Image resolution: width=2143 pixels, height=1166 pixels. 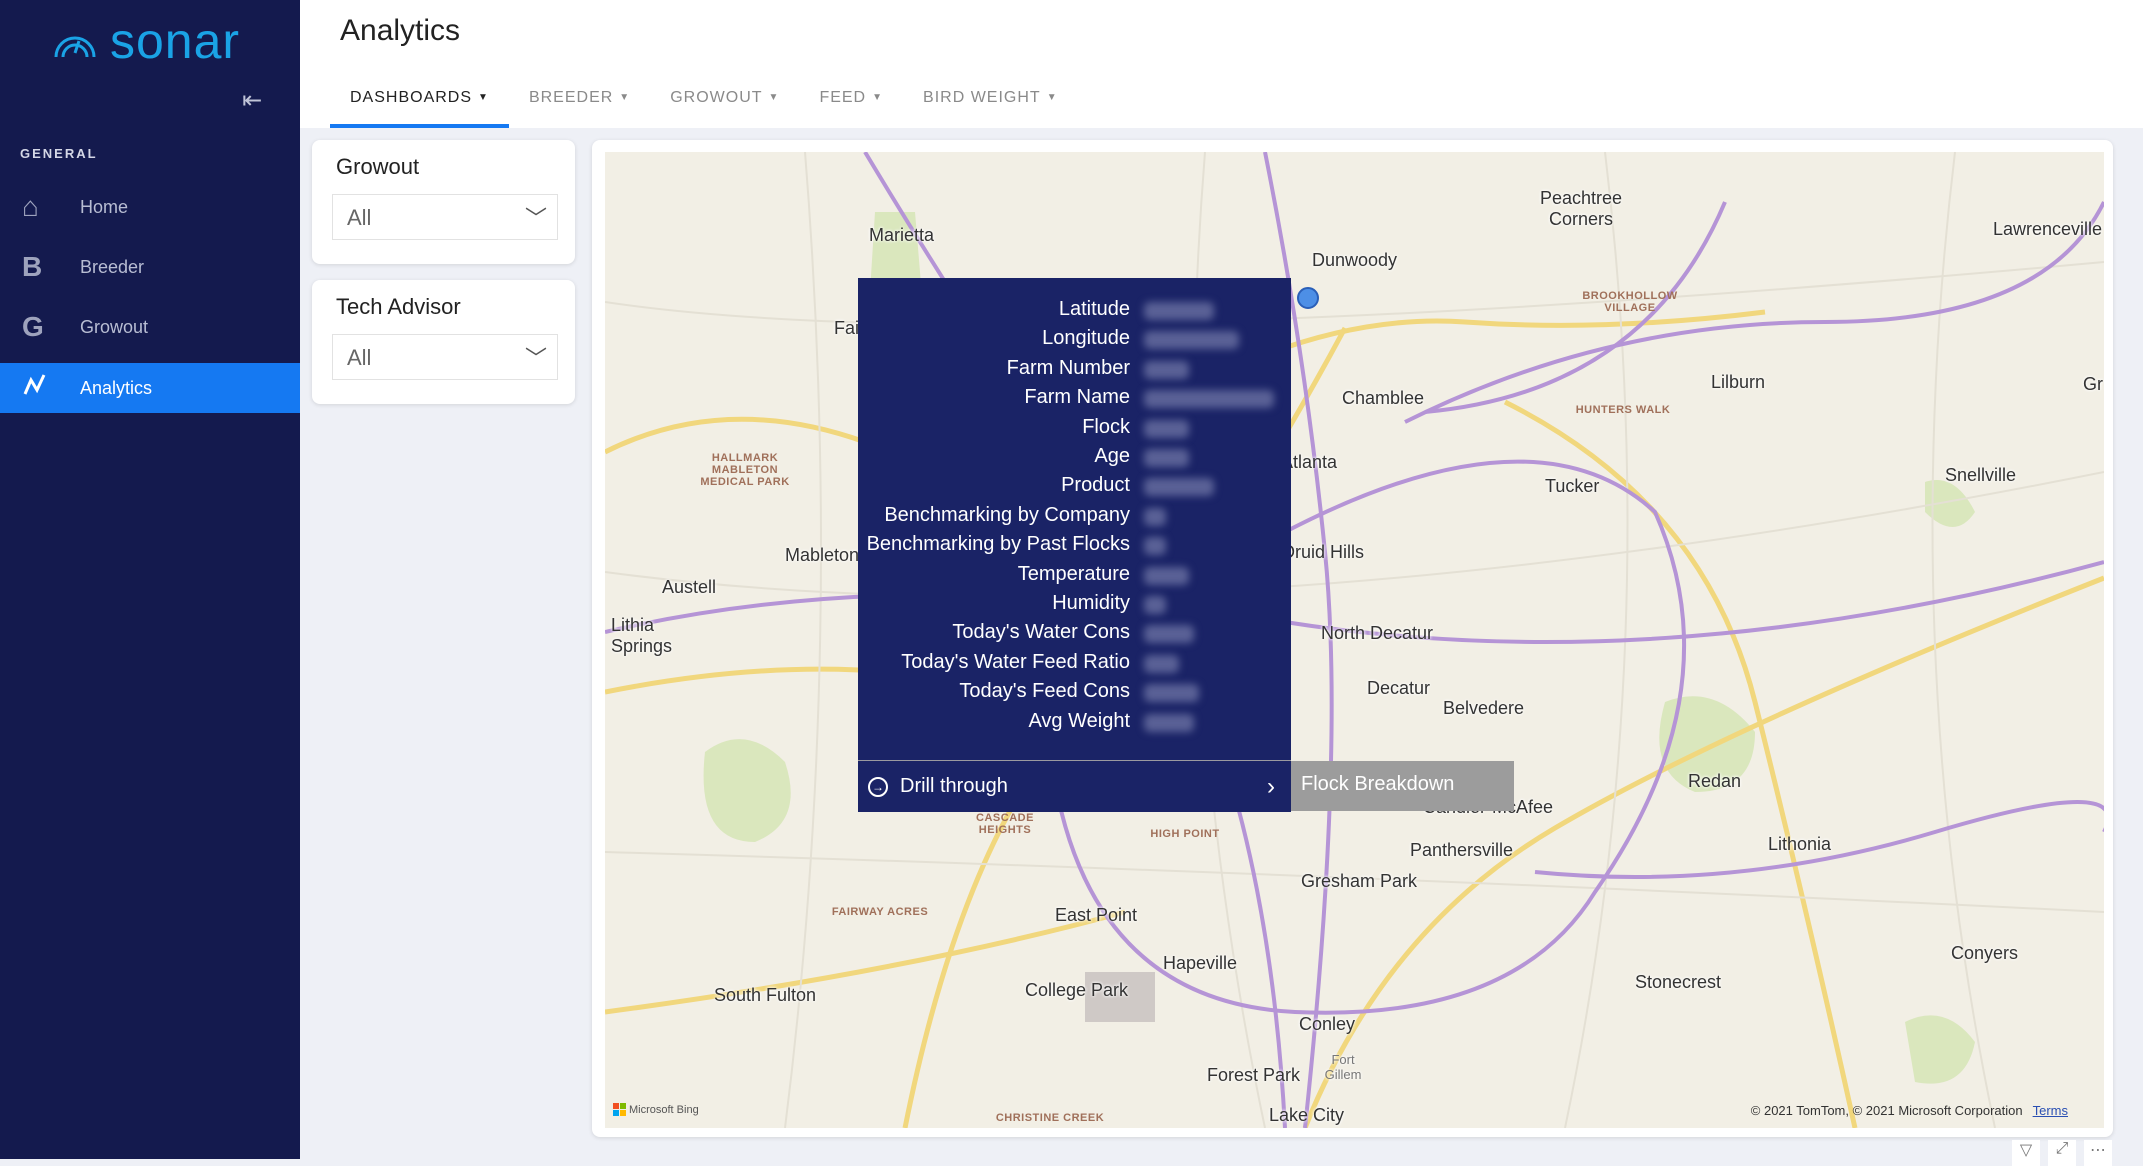 What do you see at coordinates (851, 104) in the screenshot?
I see `tab-feed: FEED ▼` at bounding box center [851, 104].